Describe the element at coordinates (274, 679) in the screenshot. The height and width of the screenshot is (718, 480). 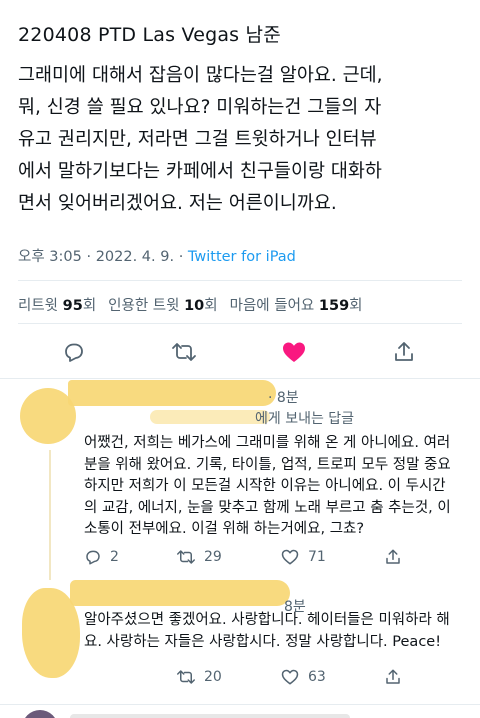
I see `reply-actions: 20 63` at that location.